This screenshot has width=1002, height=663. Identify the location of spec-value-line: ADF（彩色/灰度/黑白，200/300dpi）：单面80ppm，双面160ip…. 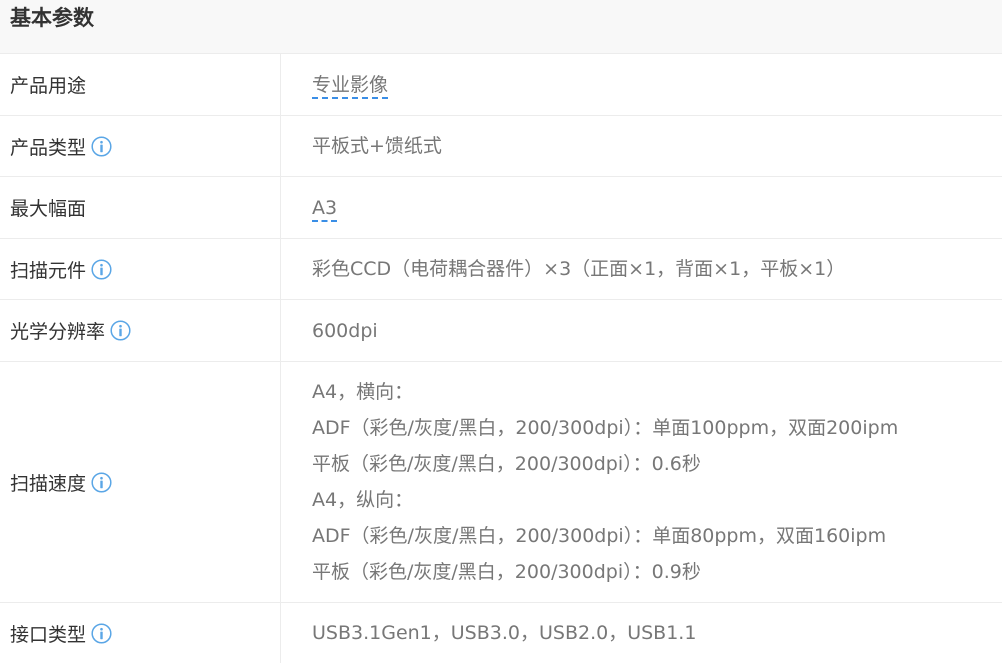
(599, 536).